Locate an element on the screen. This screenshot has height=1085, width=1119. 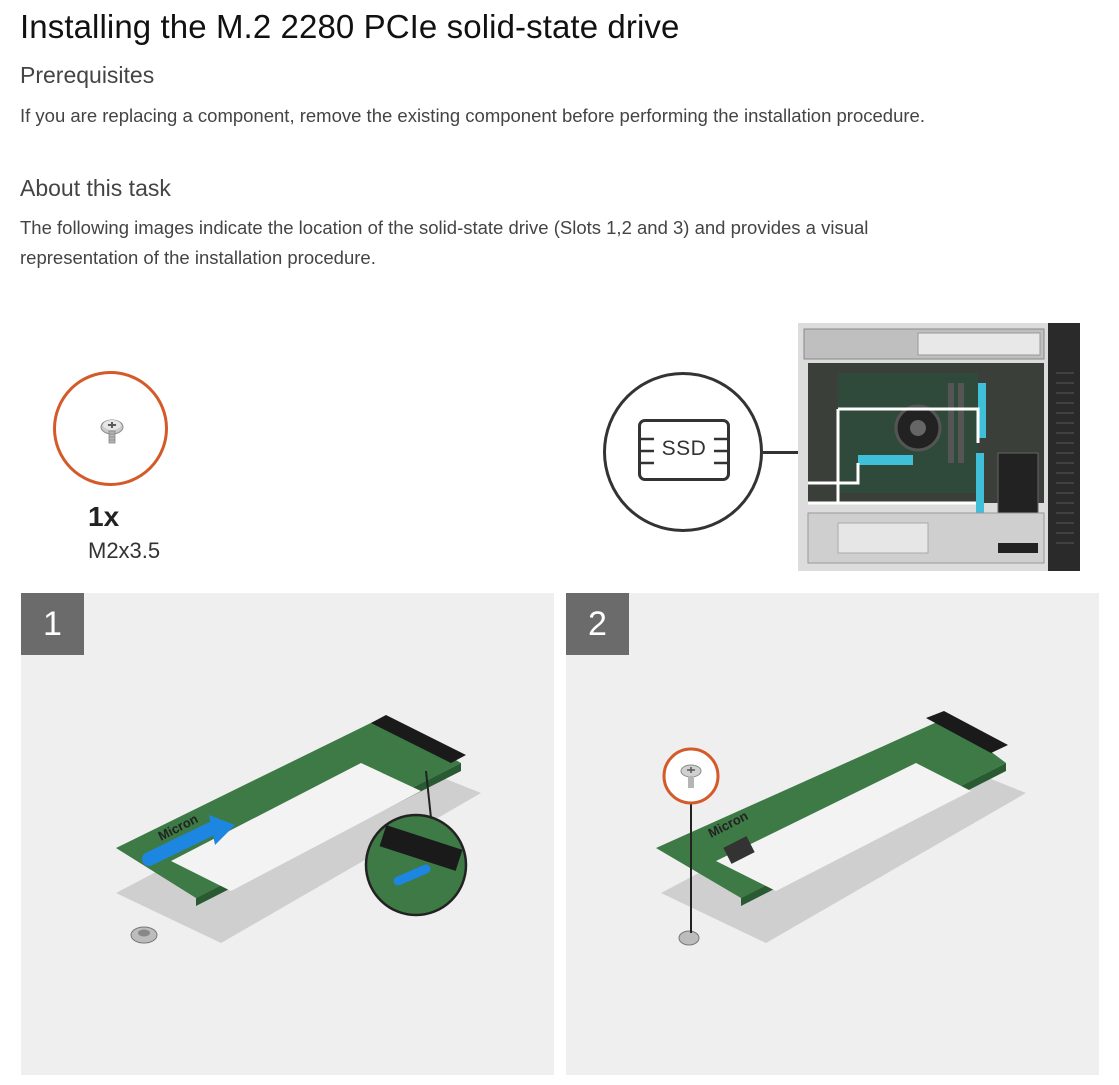
ssd-leader-line is located at coordinates (783, 452).